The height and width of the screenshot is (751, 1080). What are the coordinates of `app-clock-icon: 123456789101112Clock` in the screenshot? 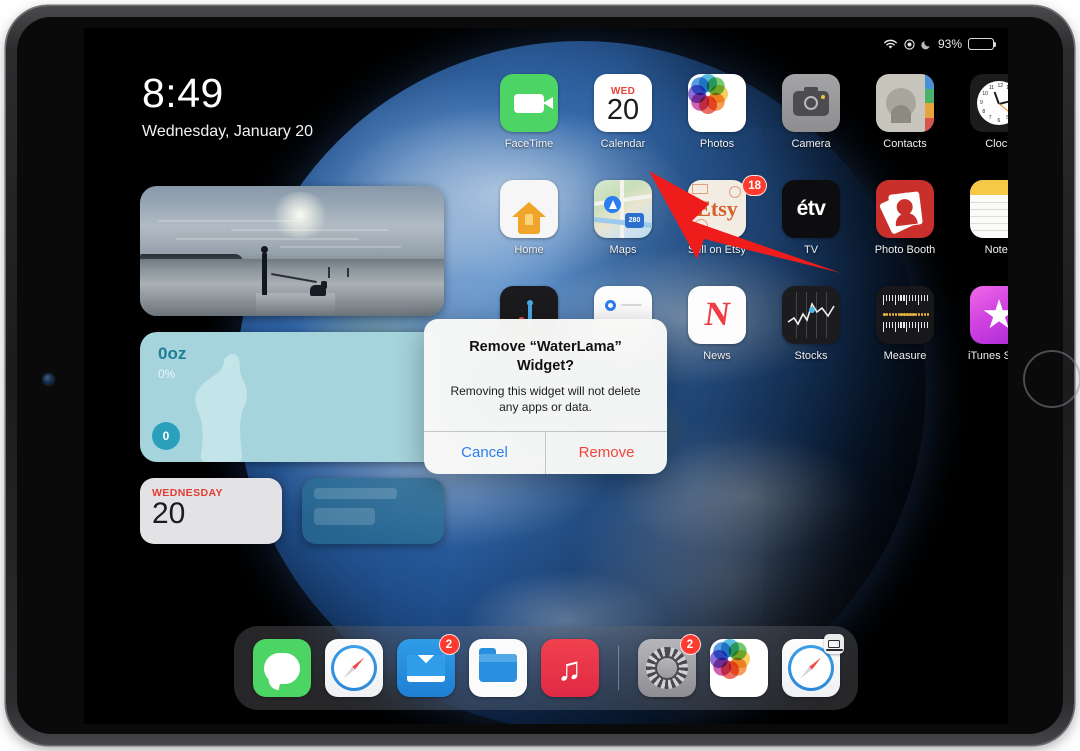 It's located at (981, 112).